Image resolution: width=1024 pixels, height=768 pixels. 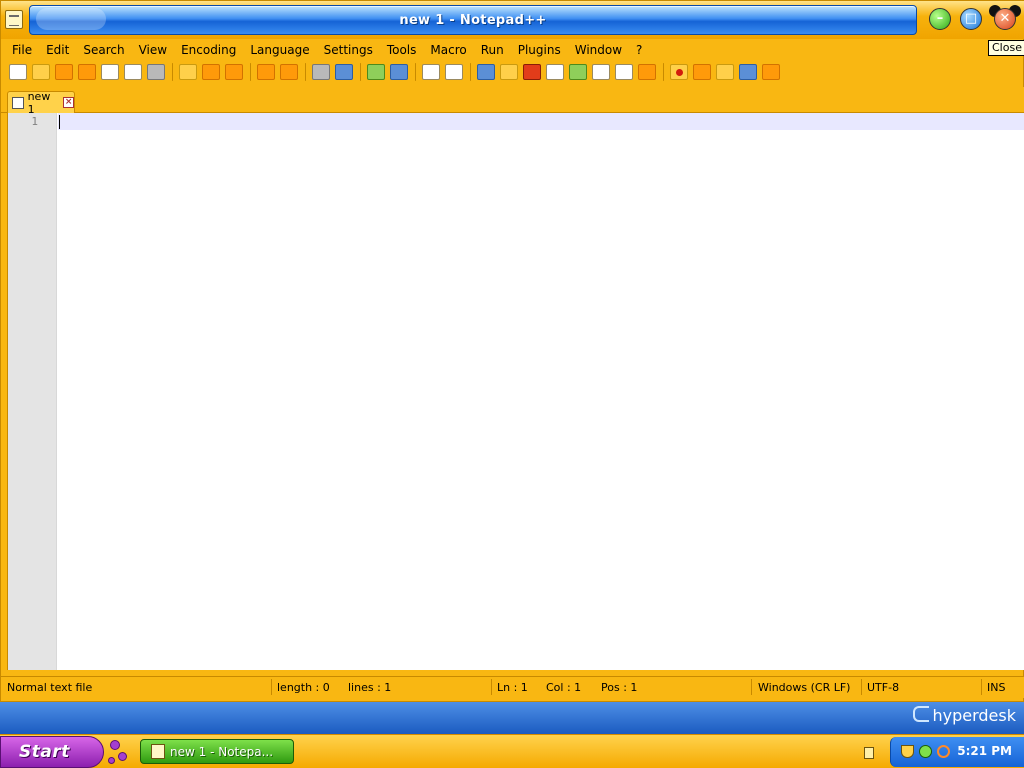 What do you see at coordinates (431, 72) in the screenshot?
I see `sync-vertical-icon` at bounding box center [431, 72].